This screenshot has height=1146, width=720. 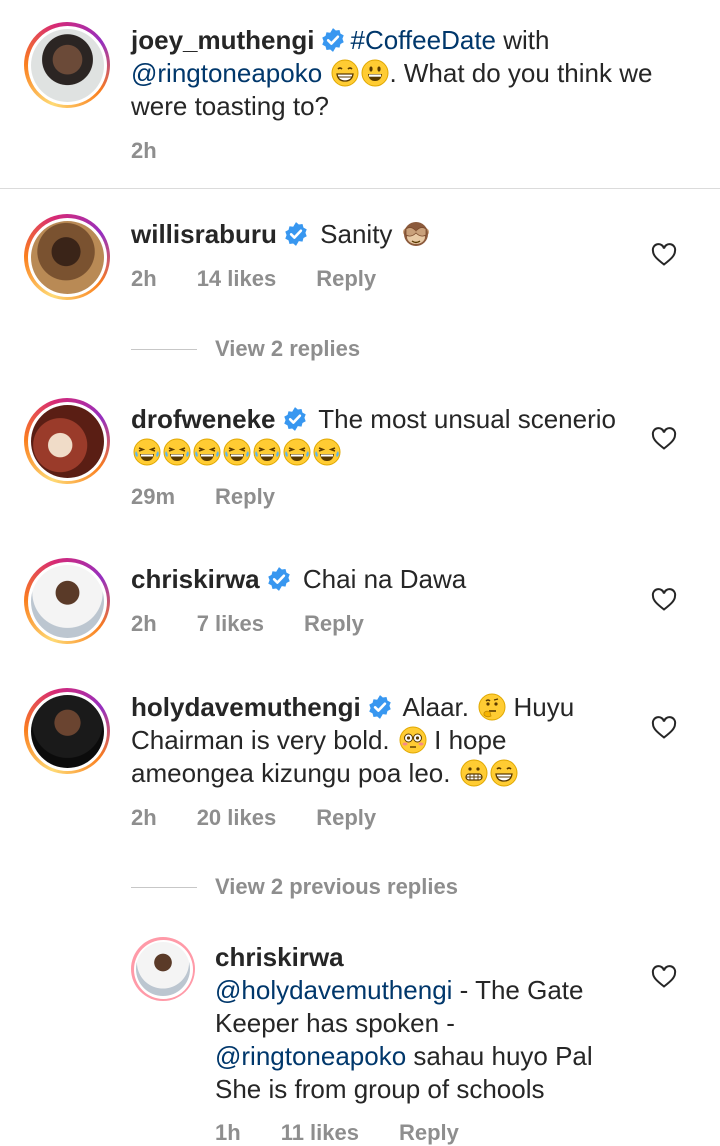 I want to click on thinking-emoji-icon, so click(x=492, y=707).